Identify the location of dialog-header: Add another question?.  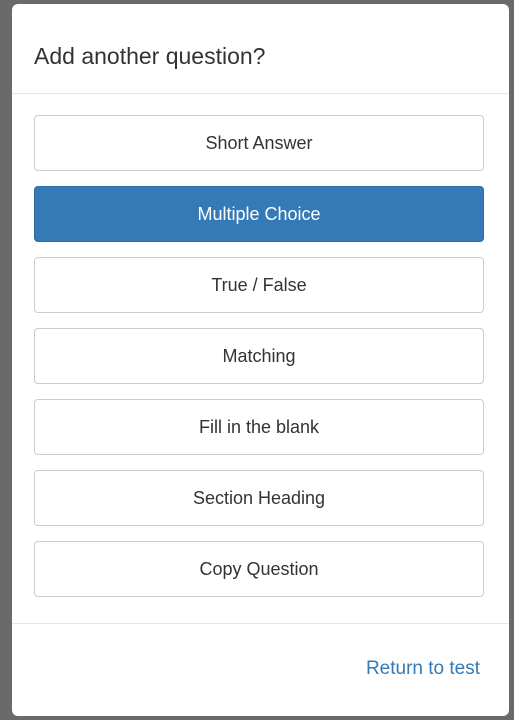
(260, 49).